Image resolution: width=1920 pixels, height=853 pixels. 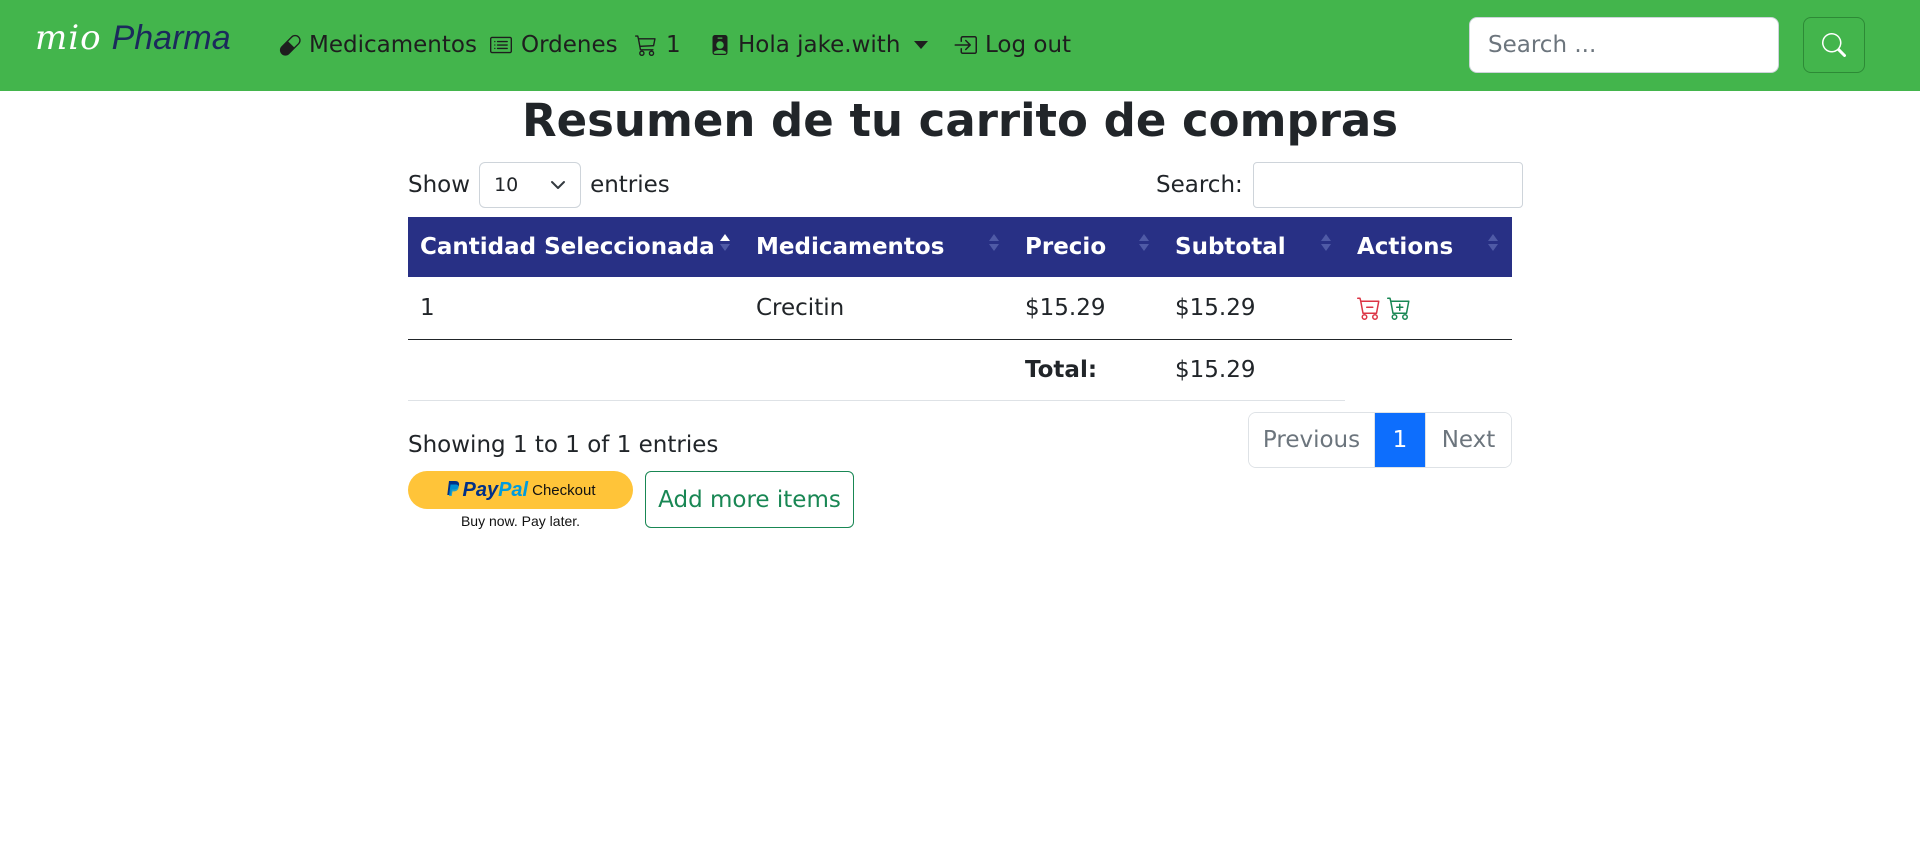 I want to click on entries-length-select: 10, so click(x=530, y=185).